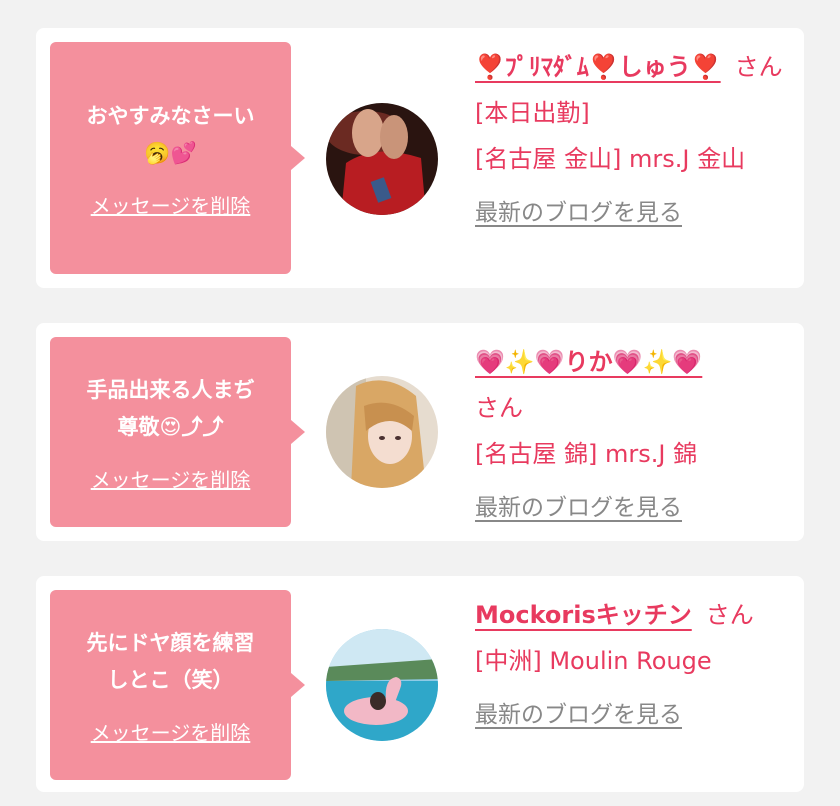 This screenshot has height=806, width=840. Describe the element at coordinates (532, 113) in the screenshot. I see `status-badge: [本日出勤]` at that location.